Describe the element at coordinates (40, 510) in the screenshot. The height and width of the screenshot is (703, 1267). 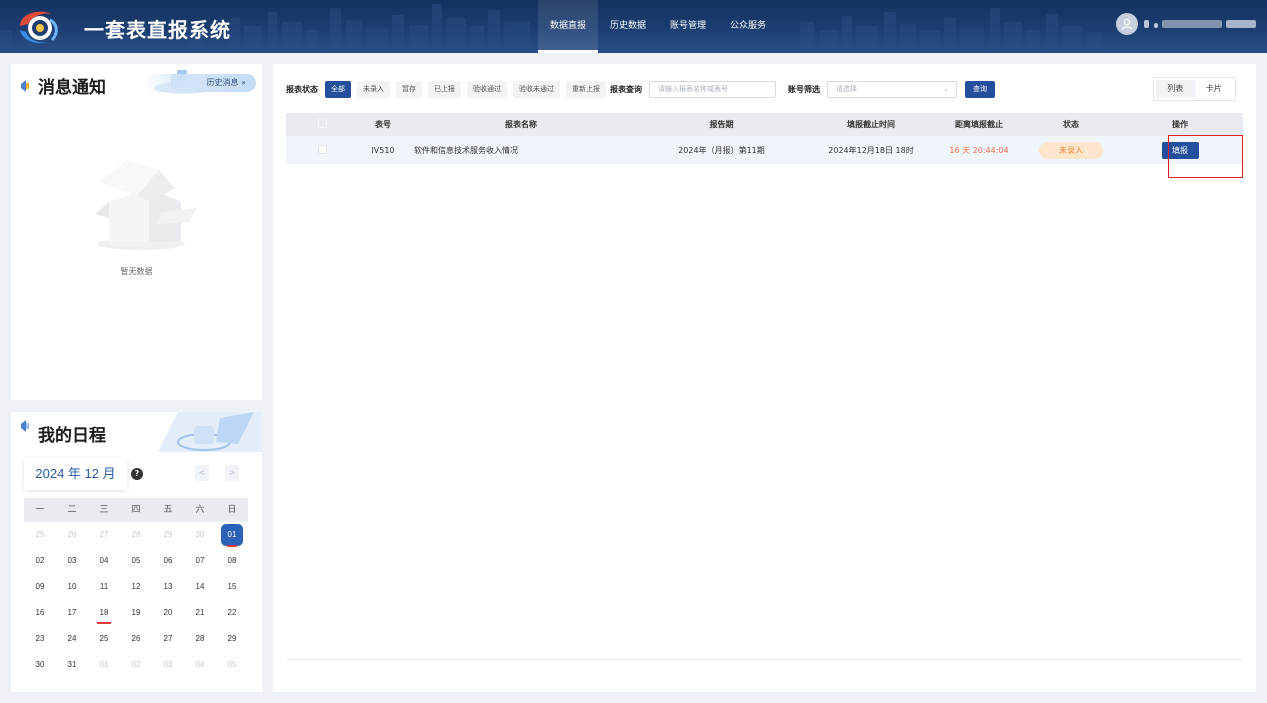
I see `weekday-label: 一` at that location.